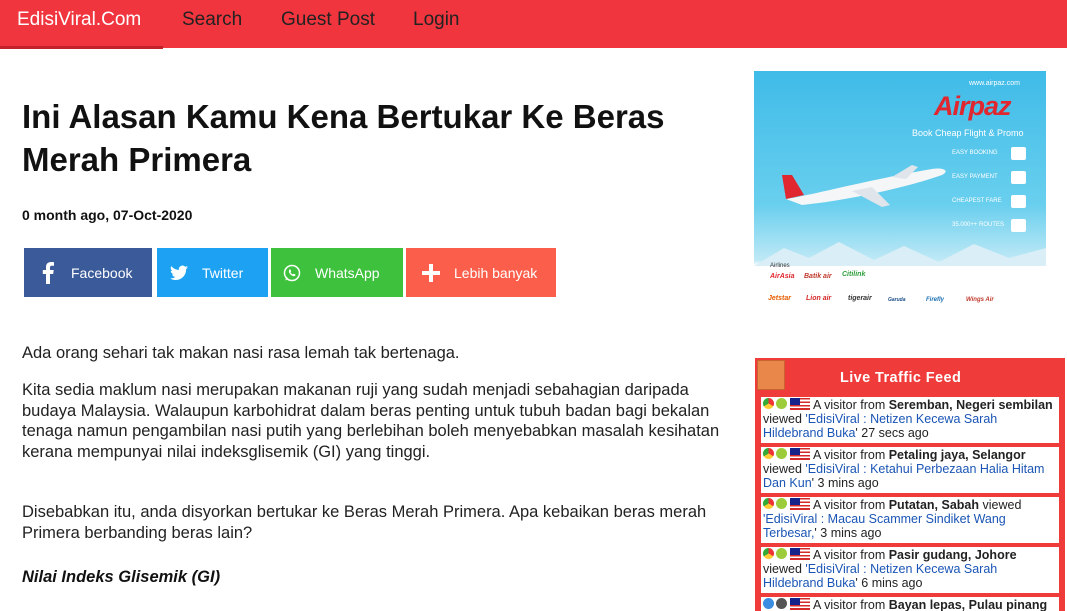 Image resolution: width=1067 pixels, height=611 pixels. I want to click on feed-place: Pasir gudang, Johore, so click(952, 555).